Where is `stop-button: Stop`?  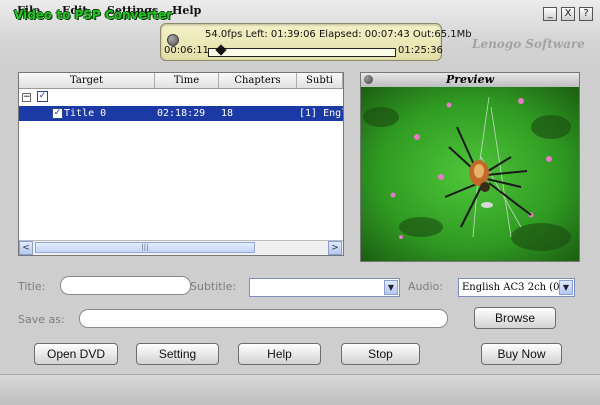 stop-button: Stop is located at coordinates (380, 354).